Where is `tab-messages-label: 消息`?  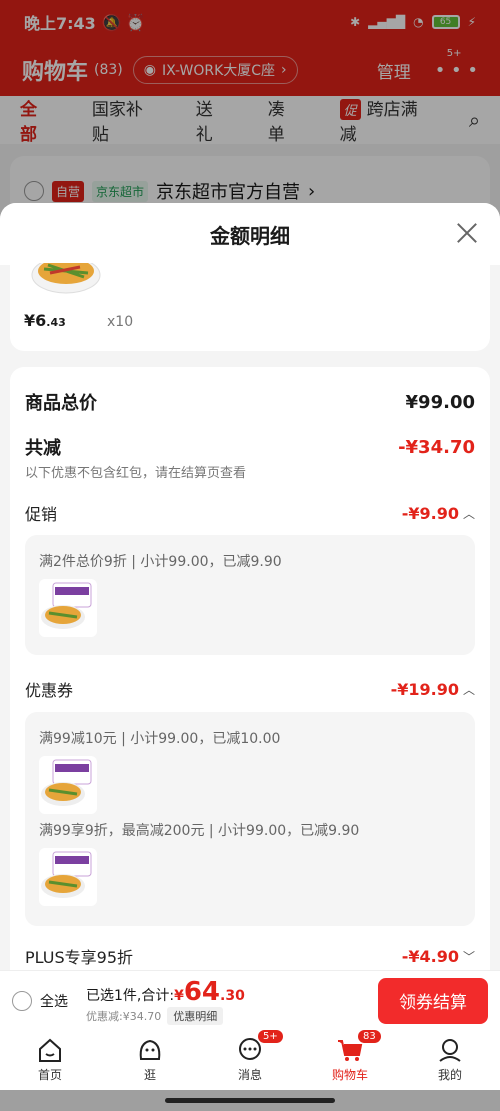
tab-messages-label: 消息 is located at coordinates (249, 1075).